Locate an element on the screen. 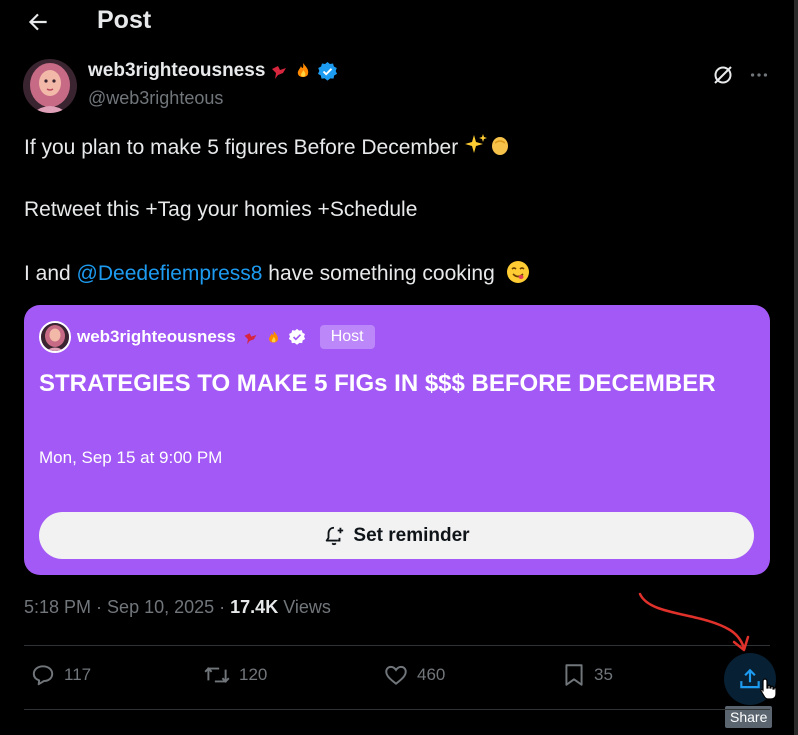  host-badge: Host is located at coordinates (347, 337).